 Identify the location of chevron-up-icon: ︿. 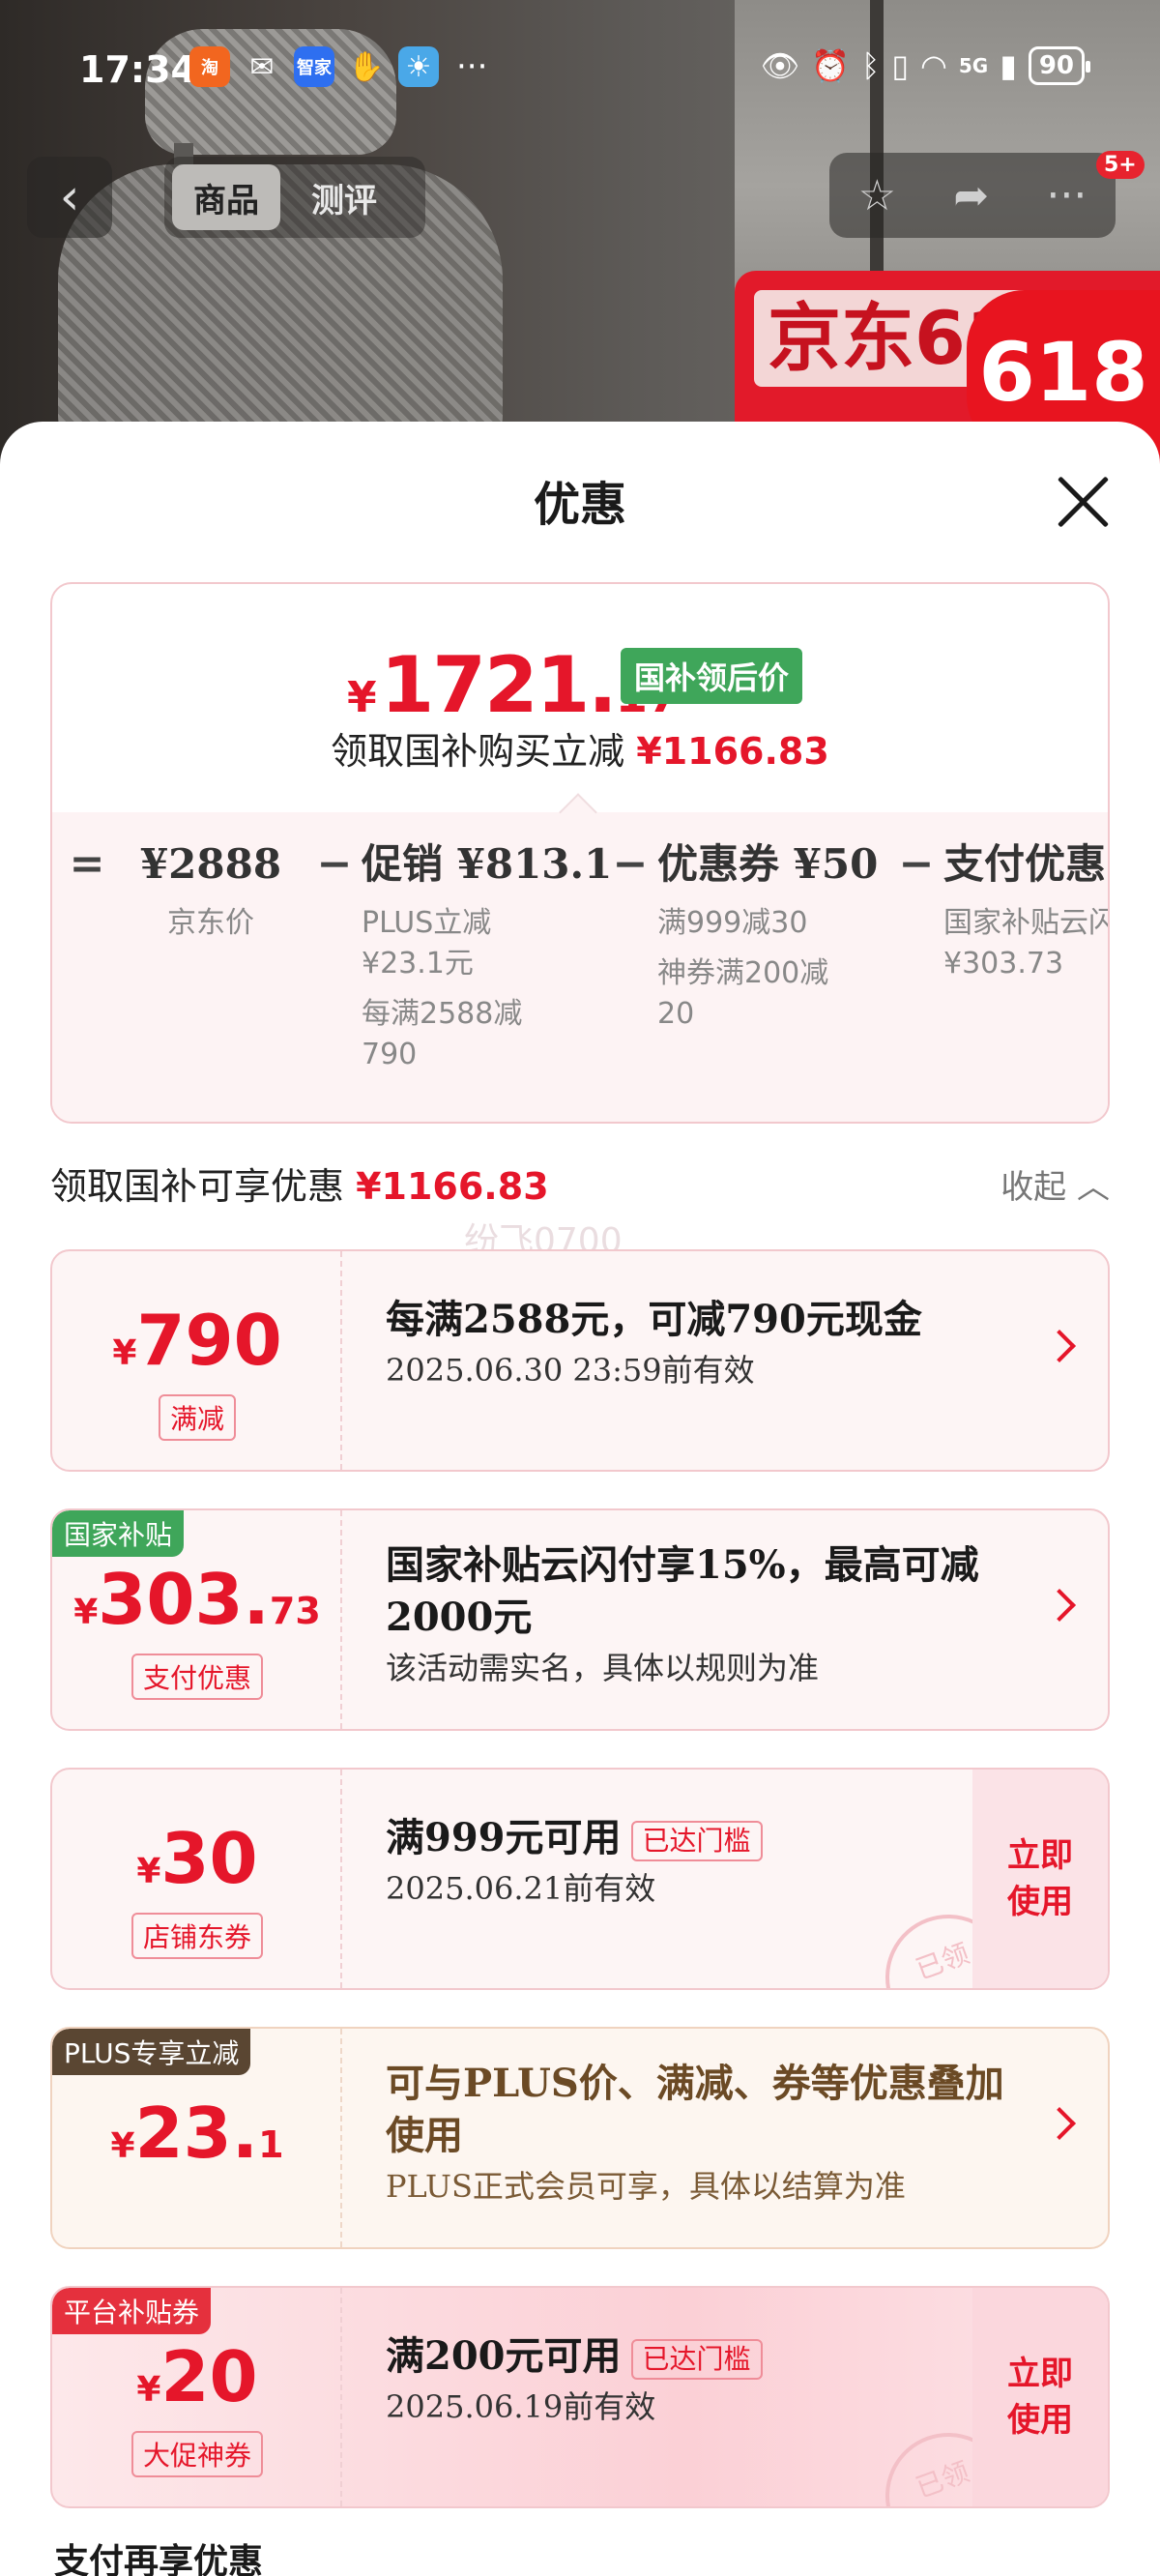
(1093, 1187).